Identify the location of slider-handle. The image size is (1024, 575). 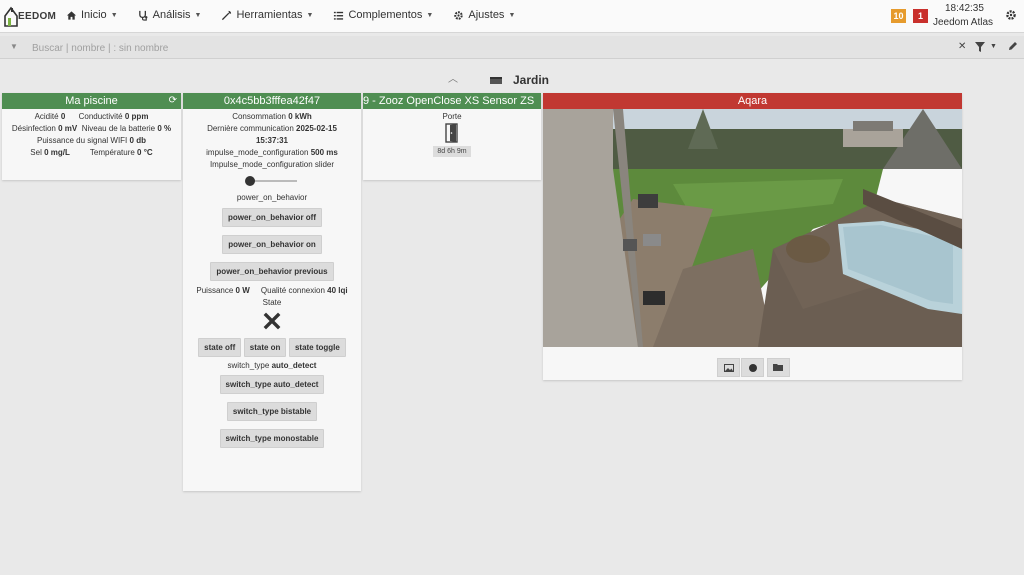
(250, 181).